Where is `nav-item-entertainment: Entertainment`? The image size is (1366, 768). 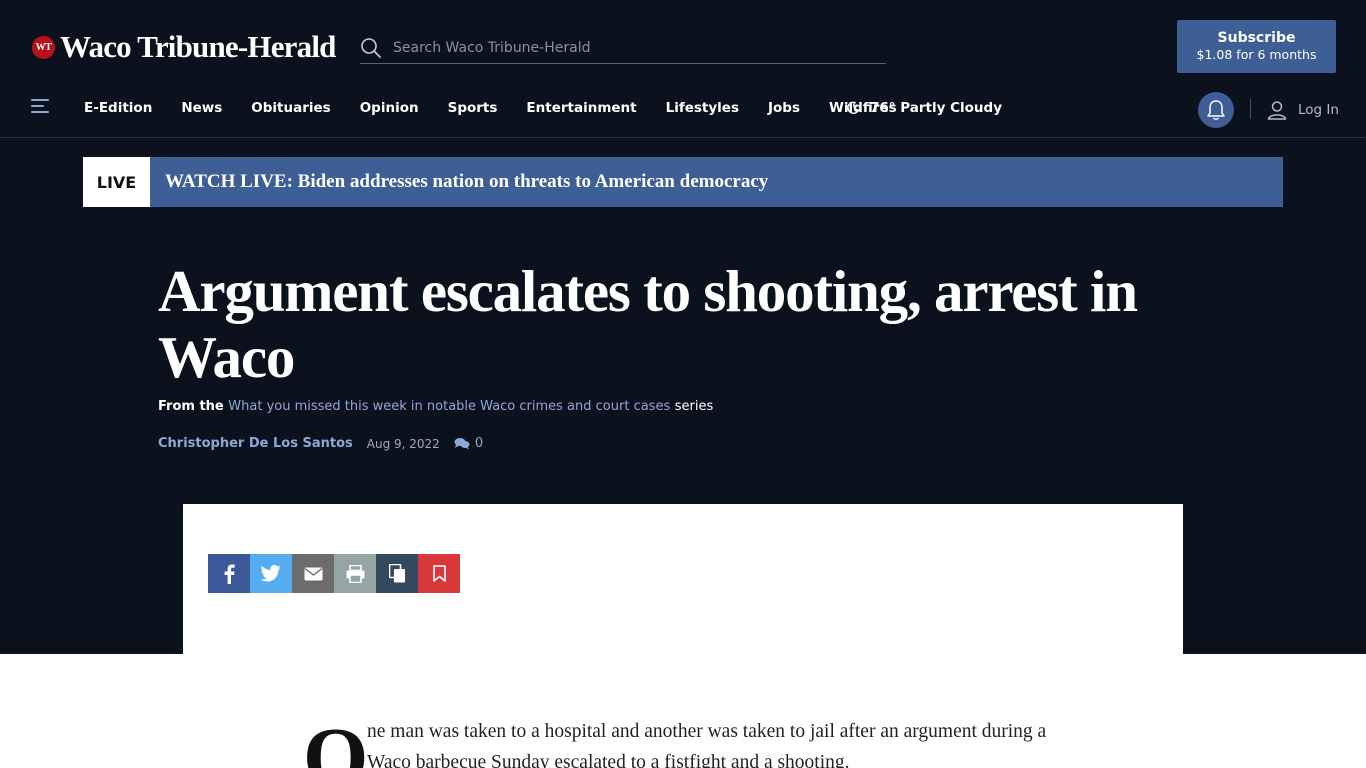 nav-item-entertainment: Entertainment is located at coordinates (581, 108).